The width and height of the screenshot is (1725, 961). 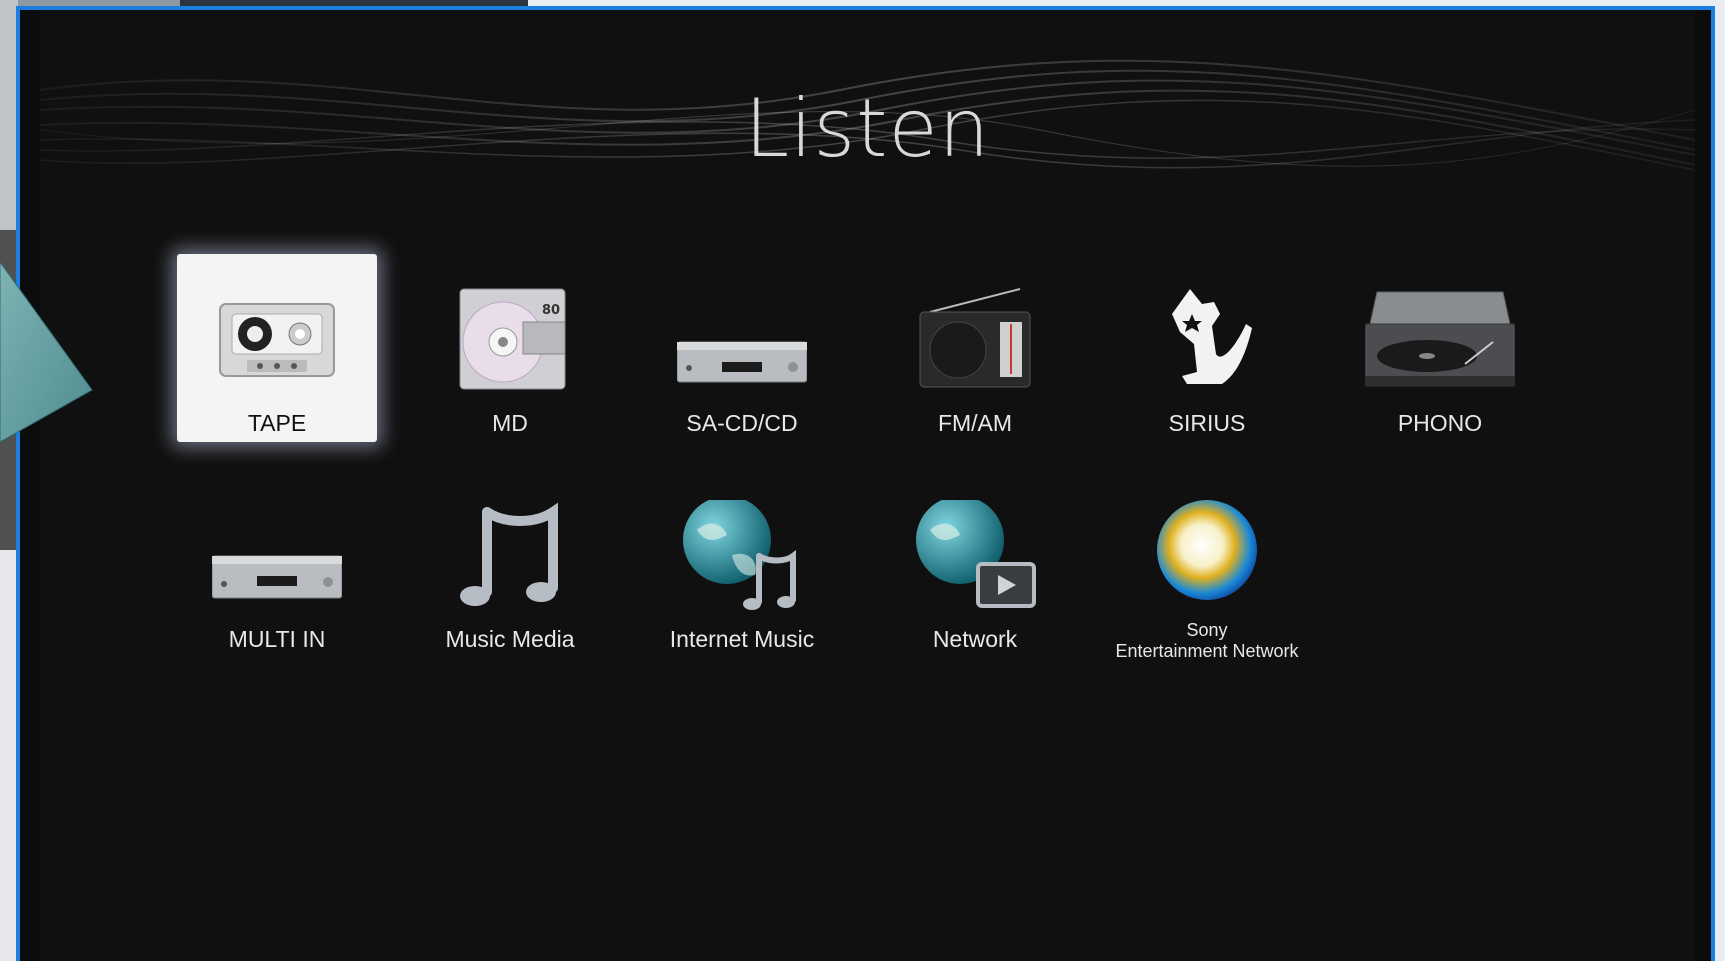 I want to click on menu-item-sony-entertainment-network: Sony Entertainment Network, so click(x=1207, y=565).